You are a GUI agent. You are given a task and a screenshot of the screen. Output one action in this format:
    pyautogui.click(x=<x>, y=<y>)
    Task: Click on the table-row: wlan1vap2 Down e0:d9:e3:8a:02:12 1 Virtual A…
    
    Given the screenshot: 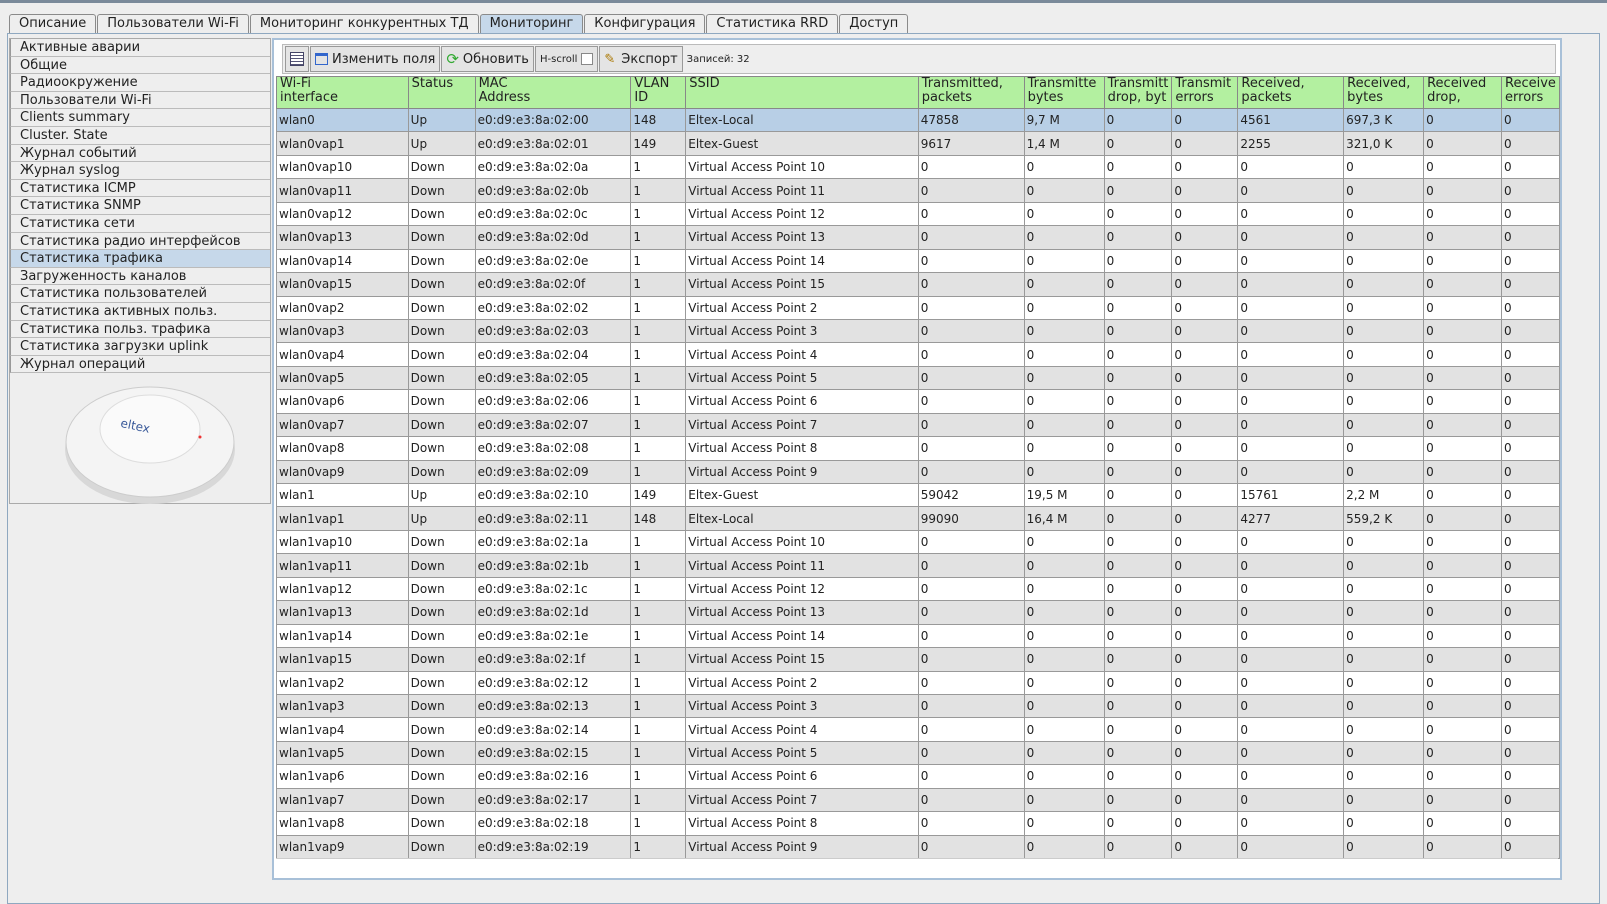 What is the action you would take?
    pyautogui.click(x=918, y=682)
    